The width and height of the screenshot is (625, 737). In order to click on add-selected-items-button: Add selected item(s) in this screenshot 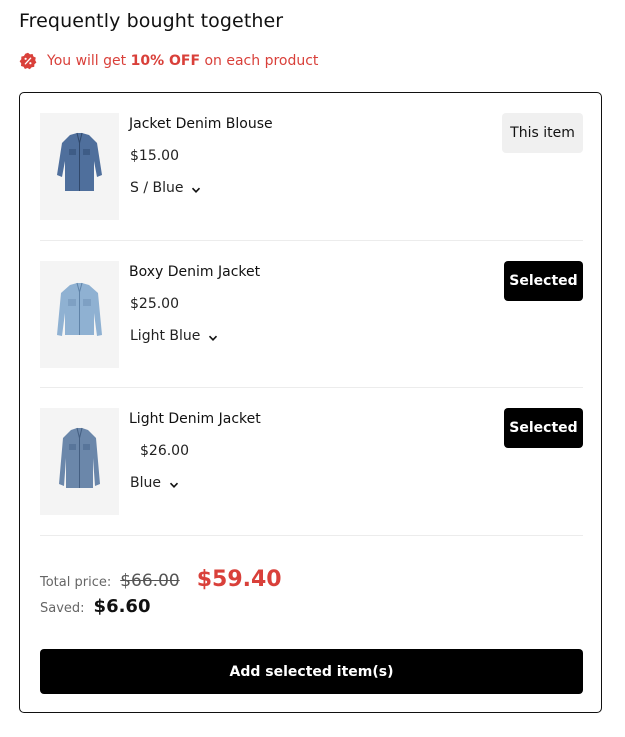, I will do `click(311, 671)`.